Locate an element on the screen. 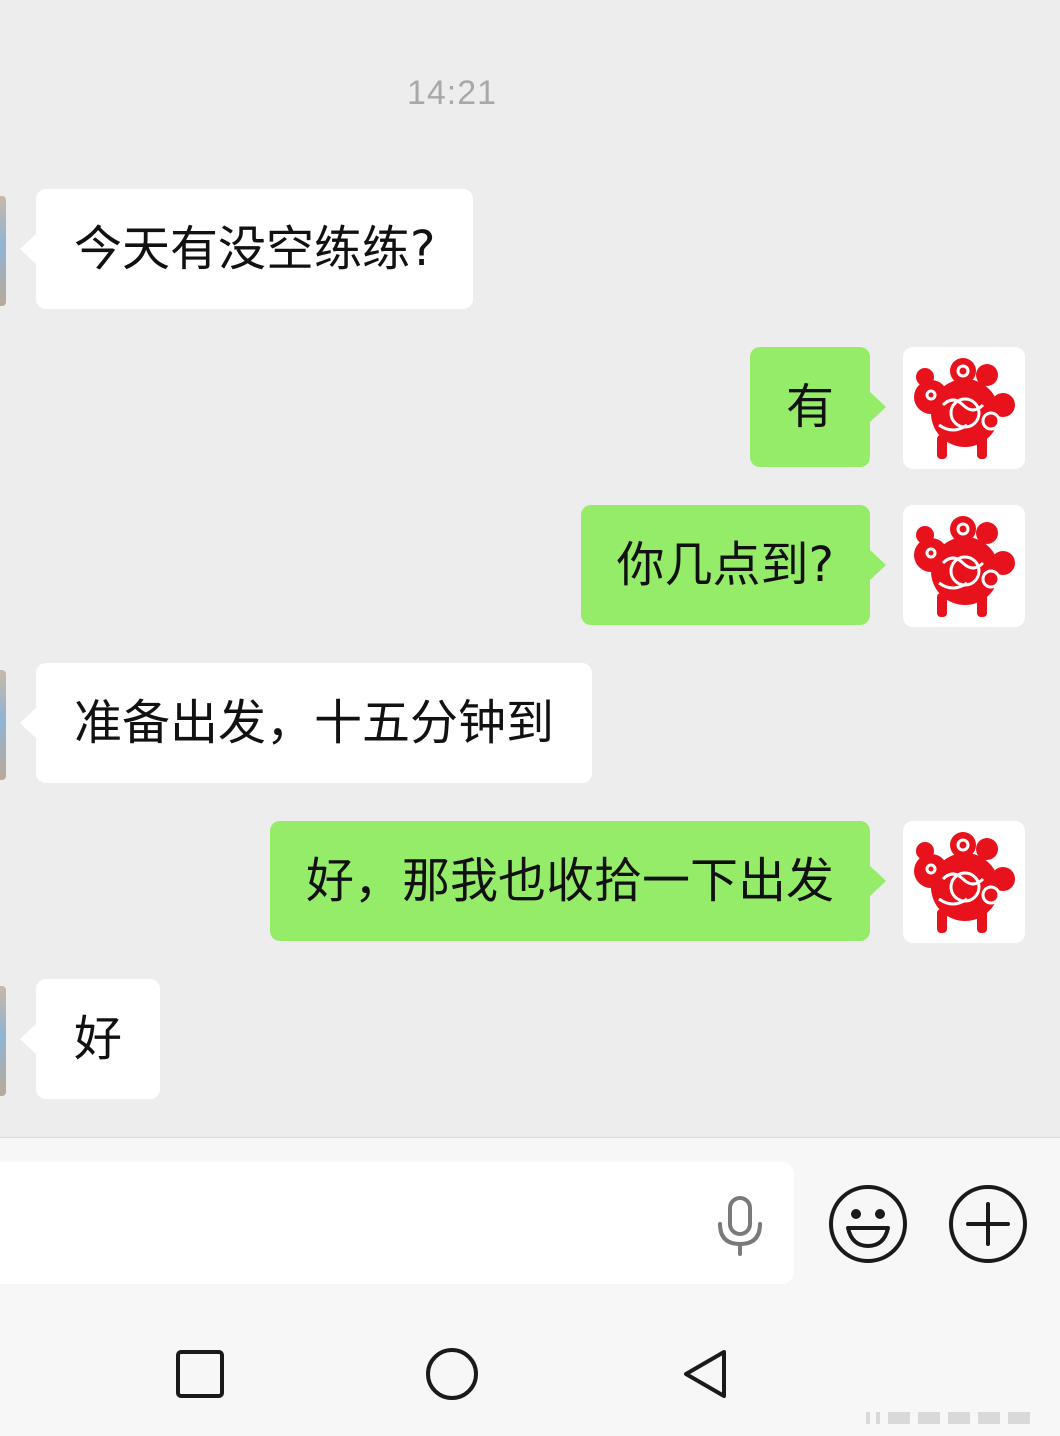 This screenshot has width=1060, height=1436. system-navigation-bar is located at coordinates (530, 1368).